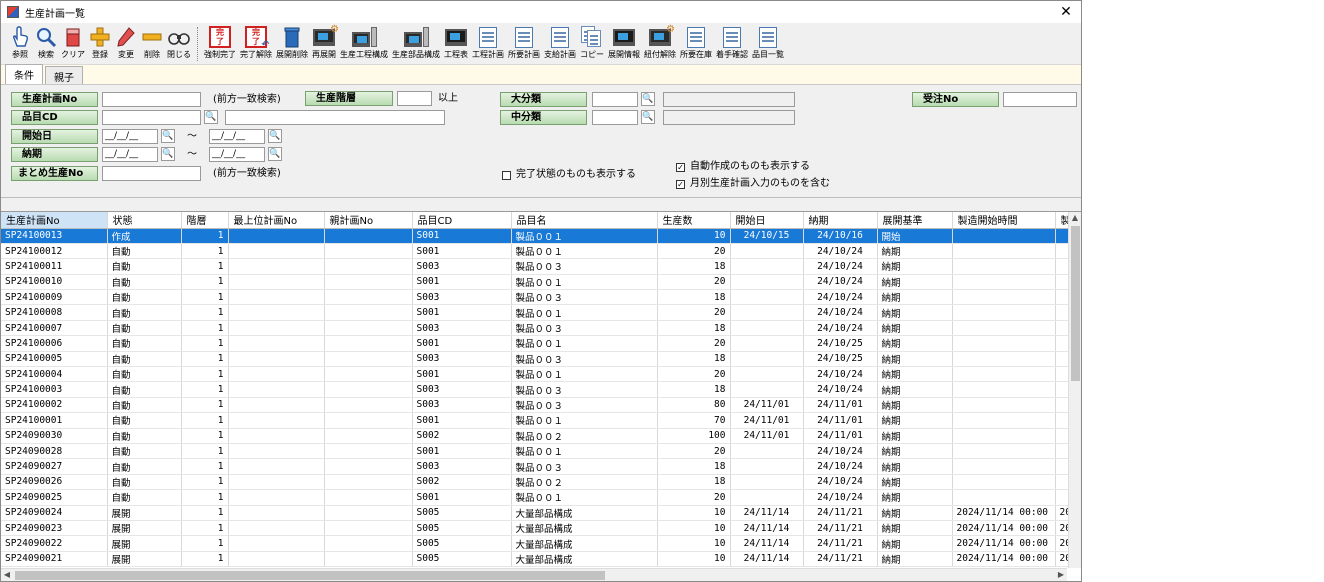  What do you see at coordinates (275, 154) in the screenshot?
I see `due-date-to-calendar-icon: 🔍` at bounding box center [275, 154].